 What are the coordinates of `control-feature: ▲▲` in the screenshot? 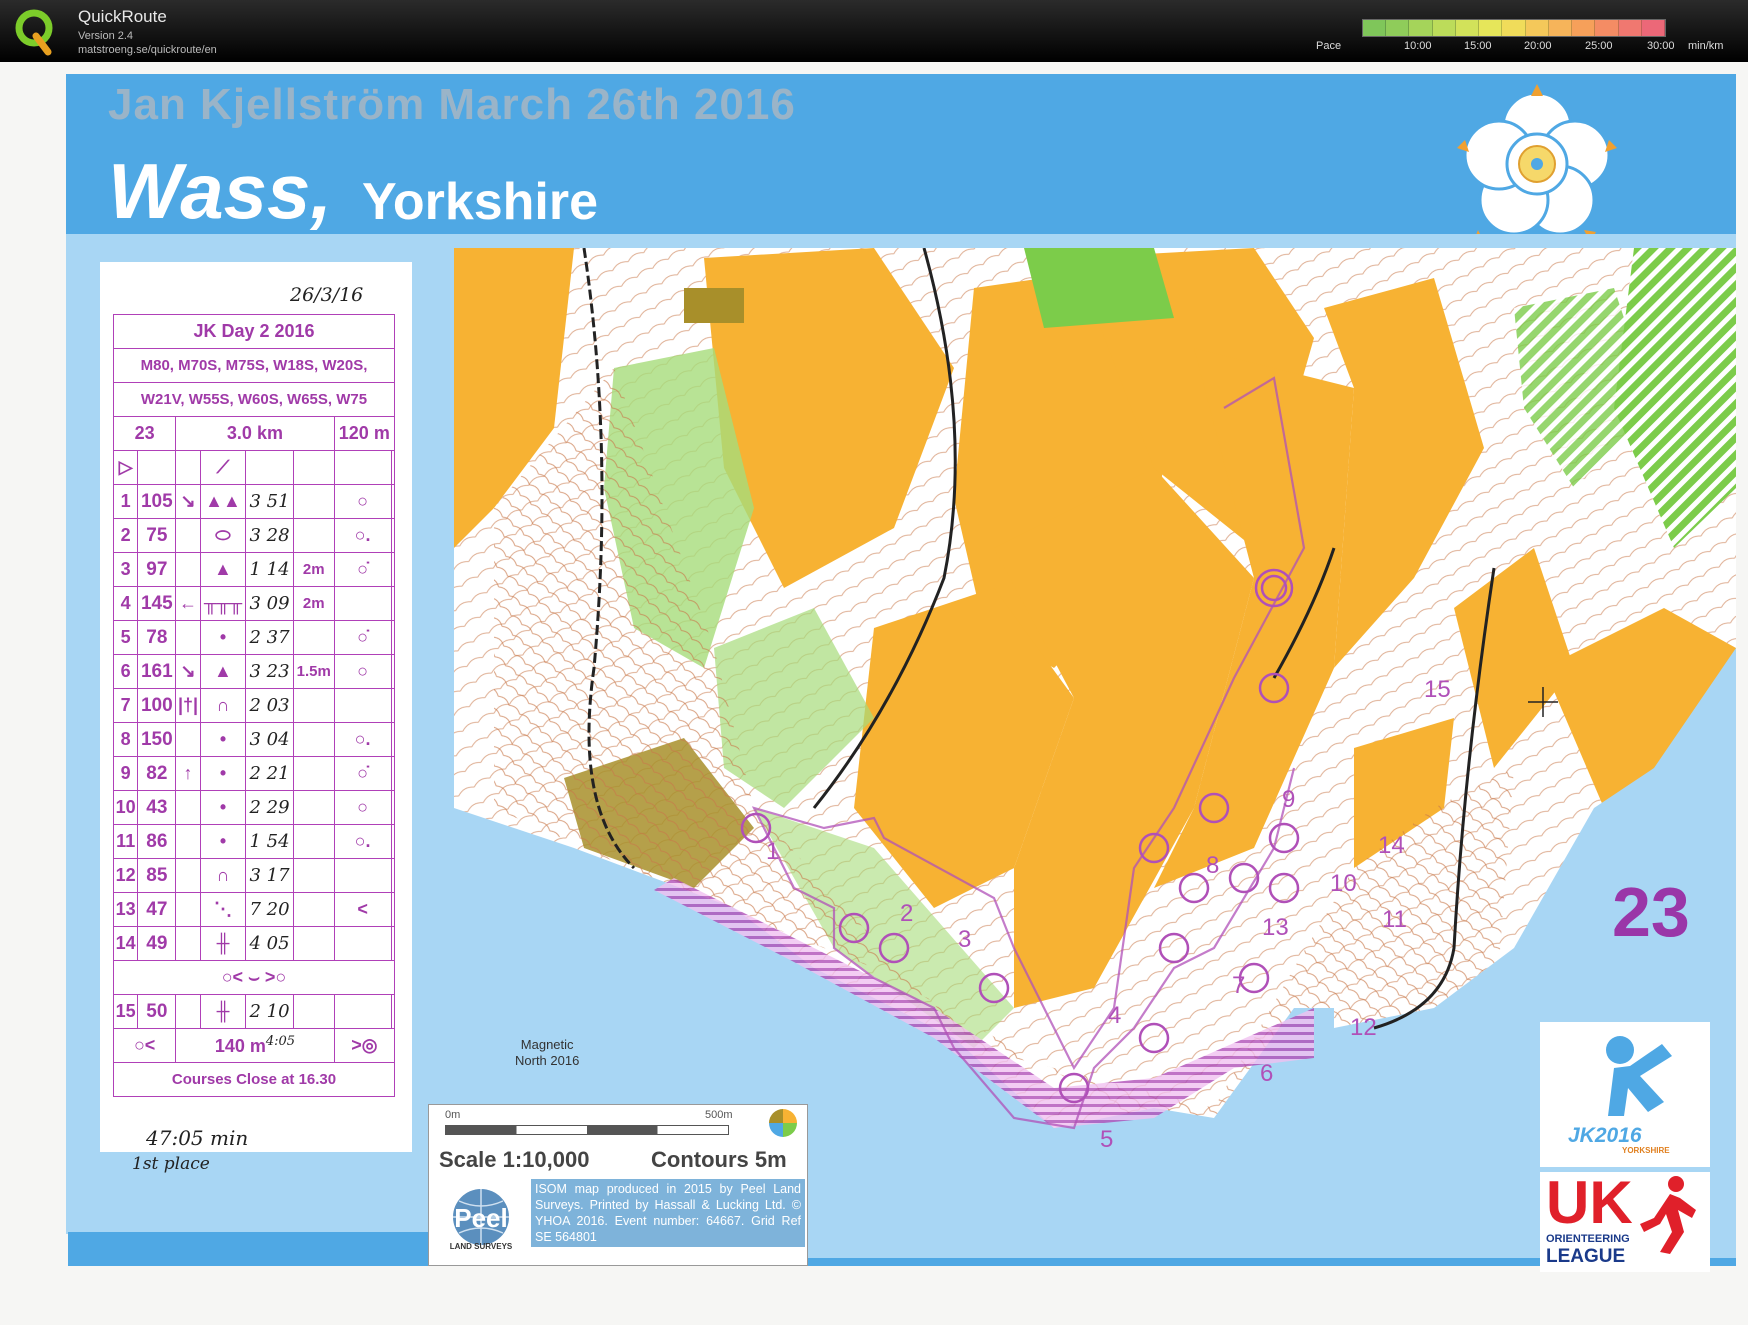 It's located at (223, 501).